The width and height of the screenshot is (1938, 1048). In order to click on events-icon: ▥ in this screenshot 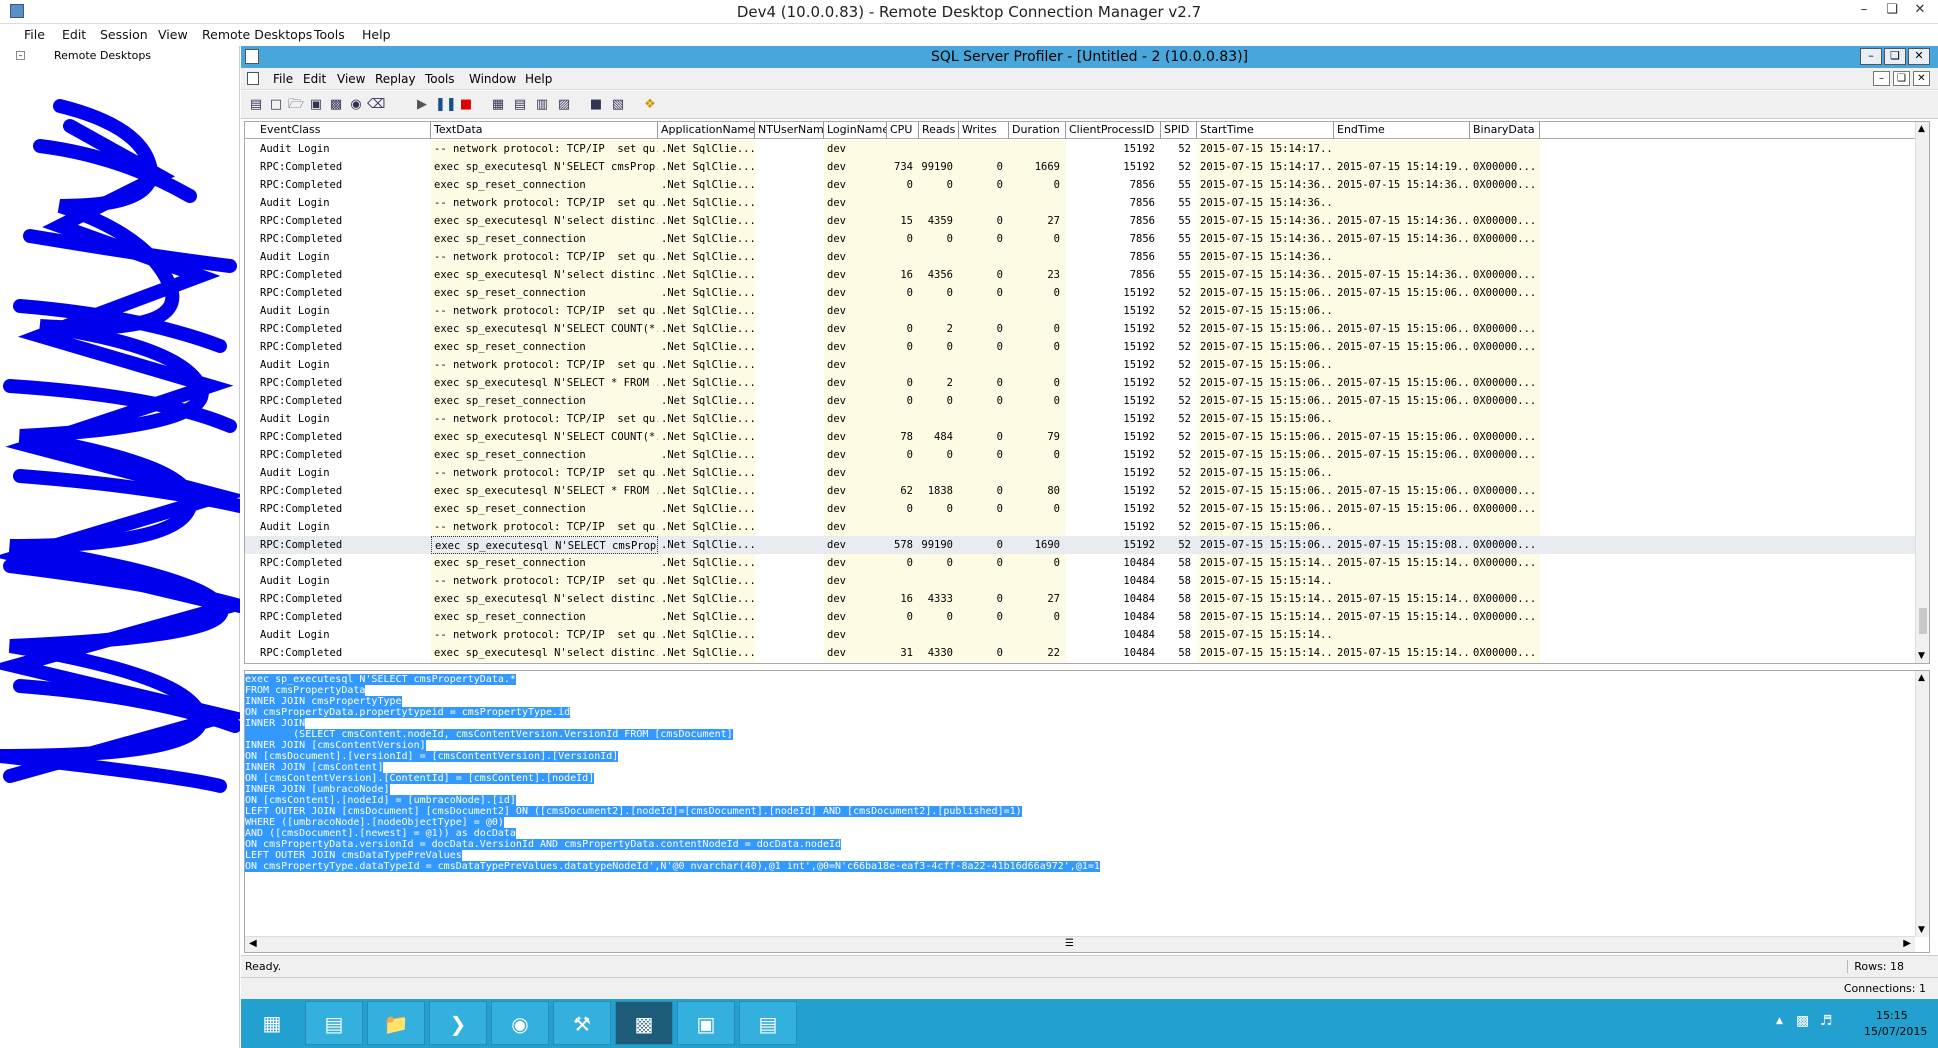, I will do `click(542, 105)`.